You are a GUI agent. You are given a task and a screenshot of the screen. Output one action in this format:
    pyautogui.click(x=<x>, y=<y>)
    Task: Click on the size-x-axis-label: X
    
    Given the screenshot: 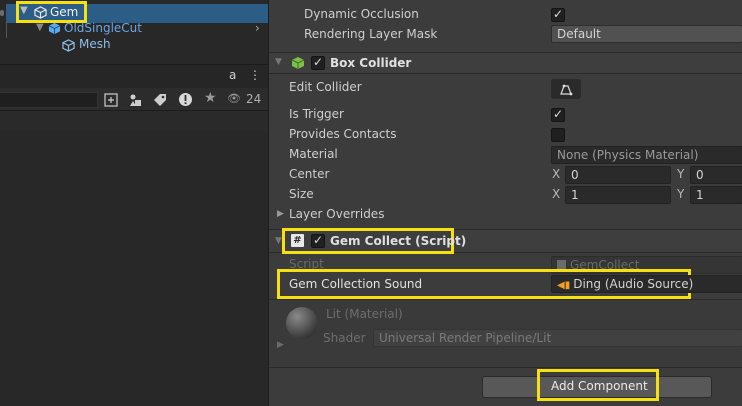 What is the action you would take?
    pyautogui.click(x=556, y=194)
    